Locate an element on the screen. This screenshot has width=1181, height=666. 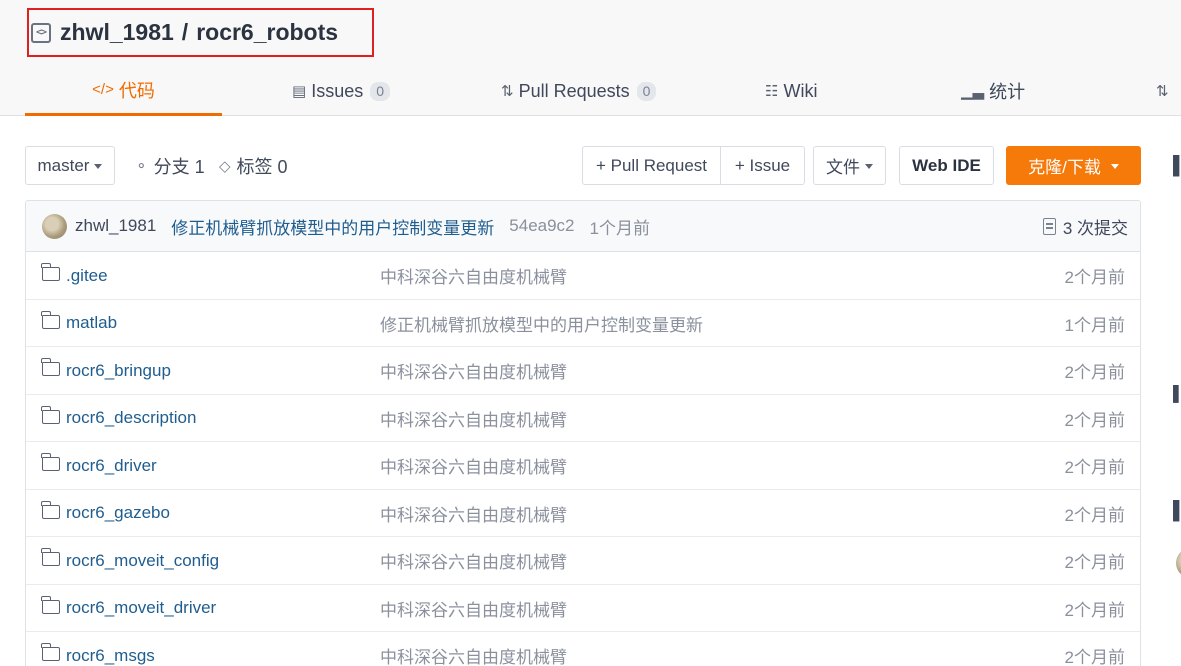
file-menu-button: 文件 is located at coordinates (849, 165).